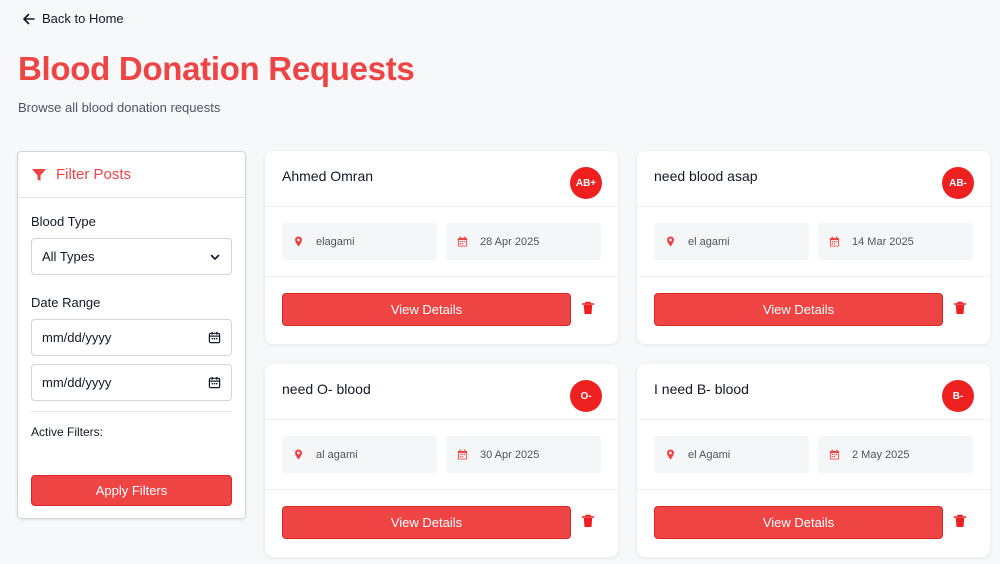 This screenshot has height=564, width=1000. What do you see at coordinates (586, 183) in the screenshot?
I see `blood-type-badge: AB+` at bounding box center [586, 183].